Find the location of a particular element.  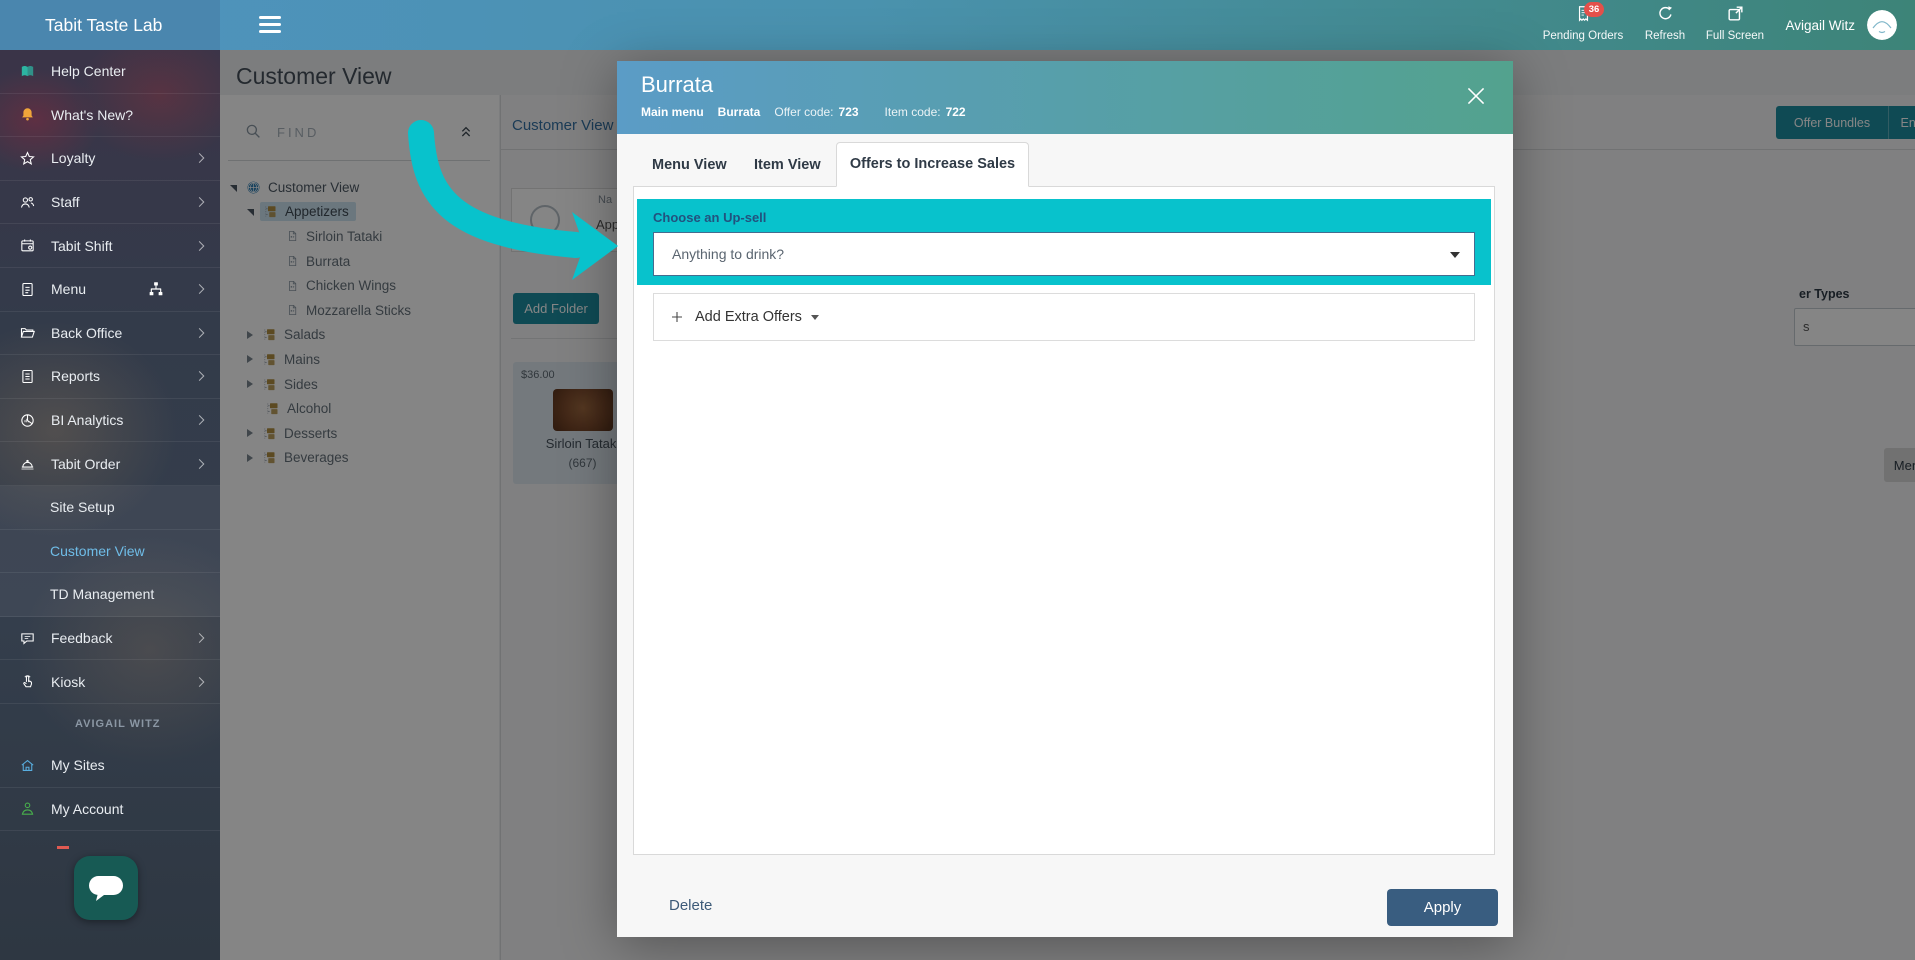

upsell-highlight-box: Choose an Up-sell Anything to drink? is located at coordinates (1064, 242).